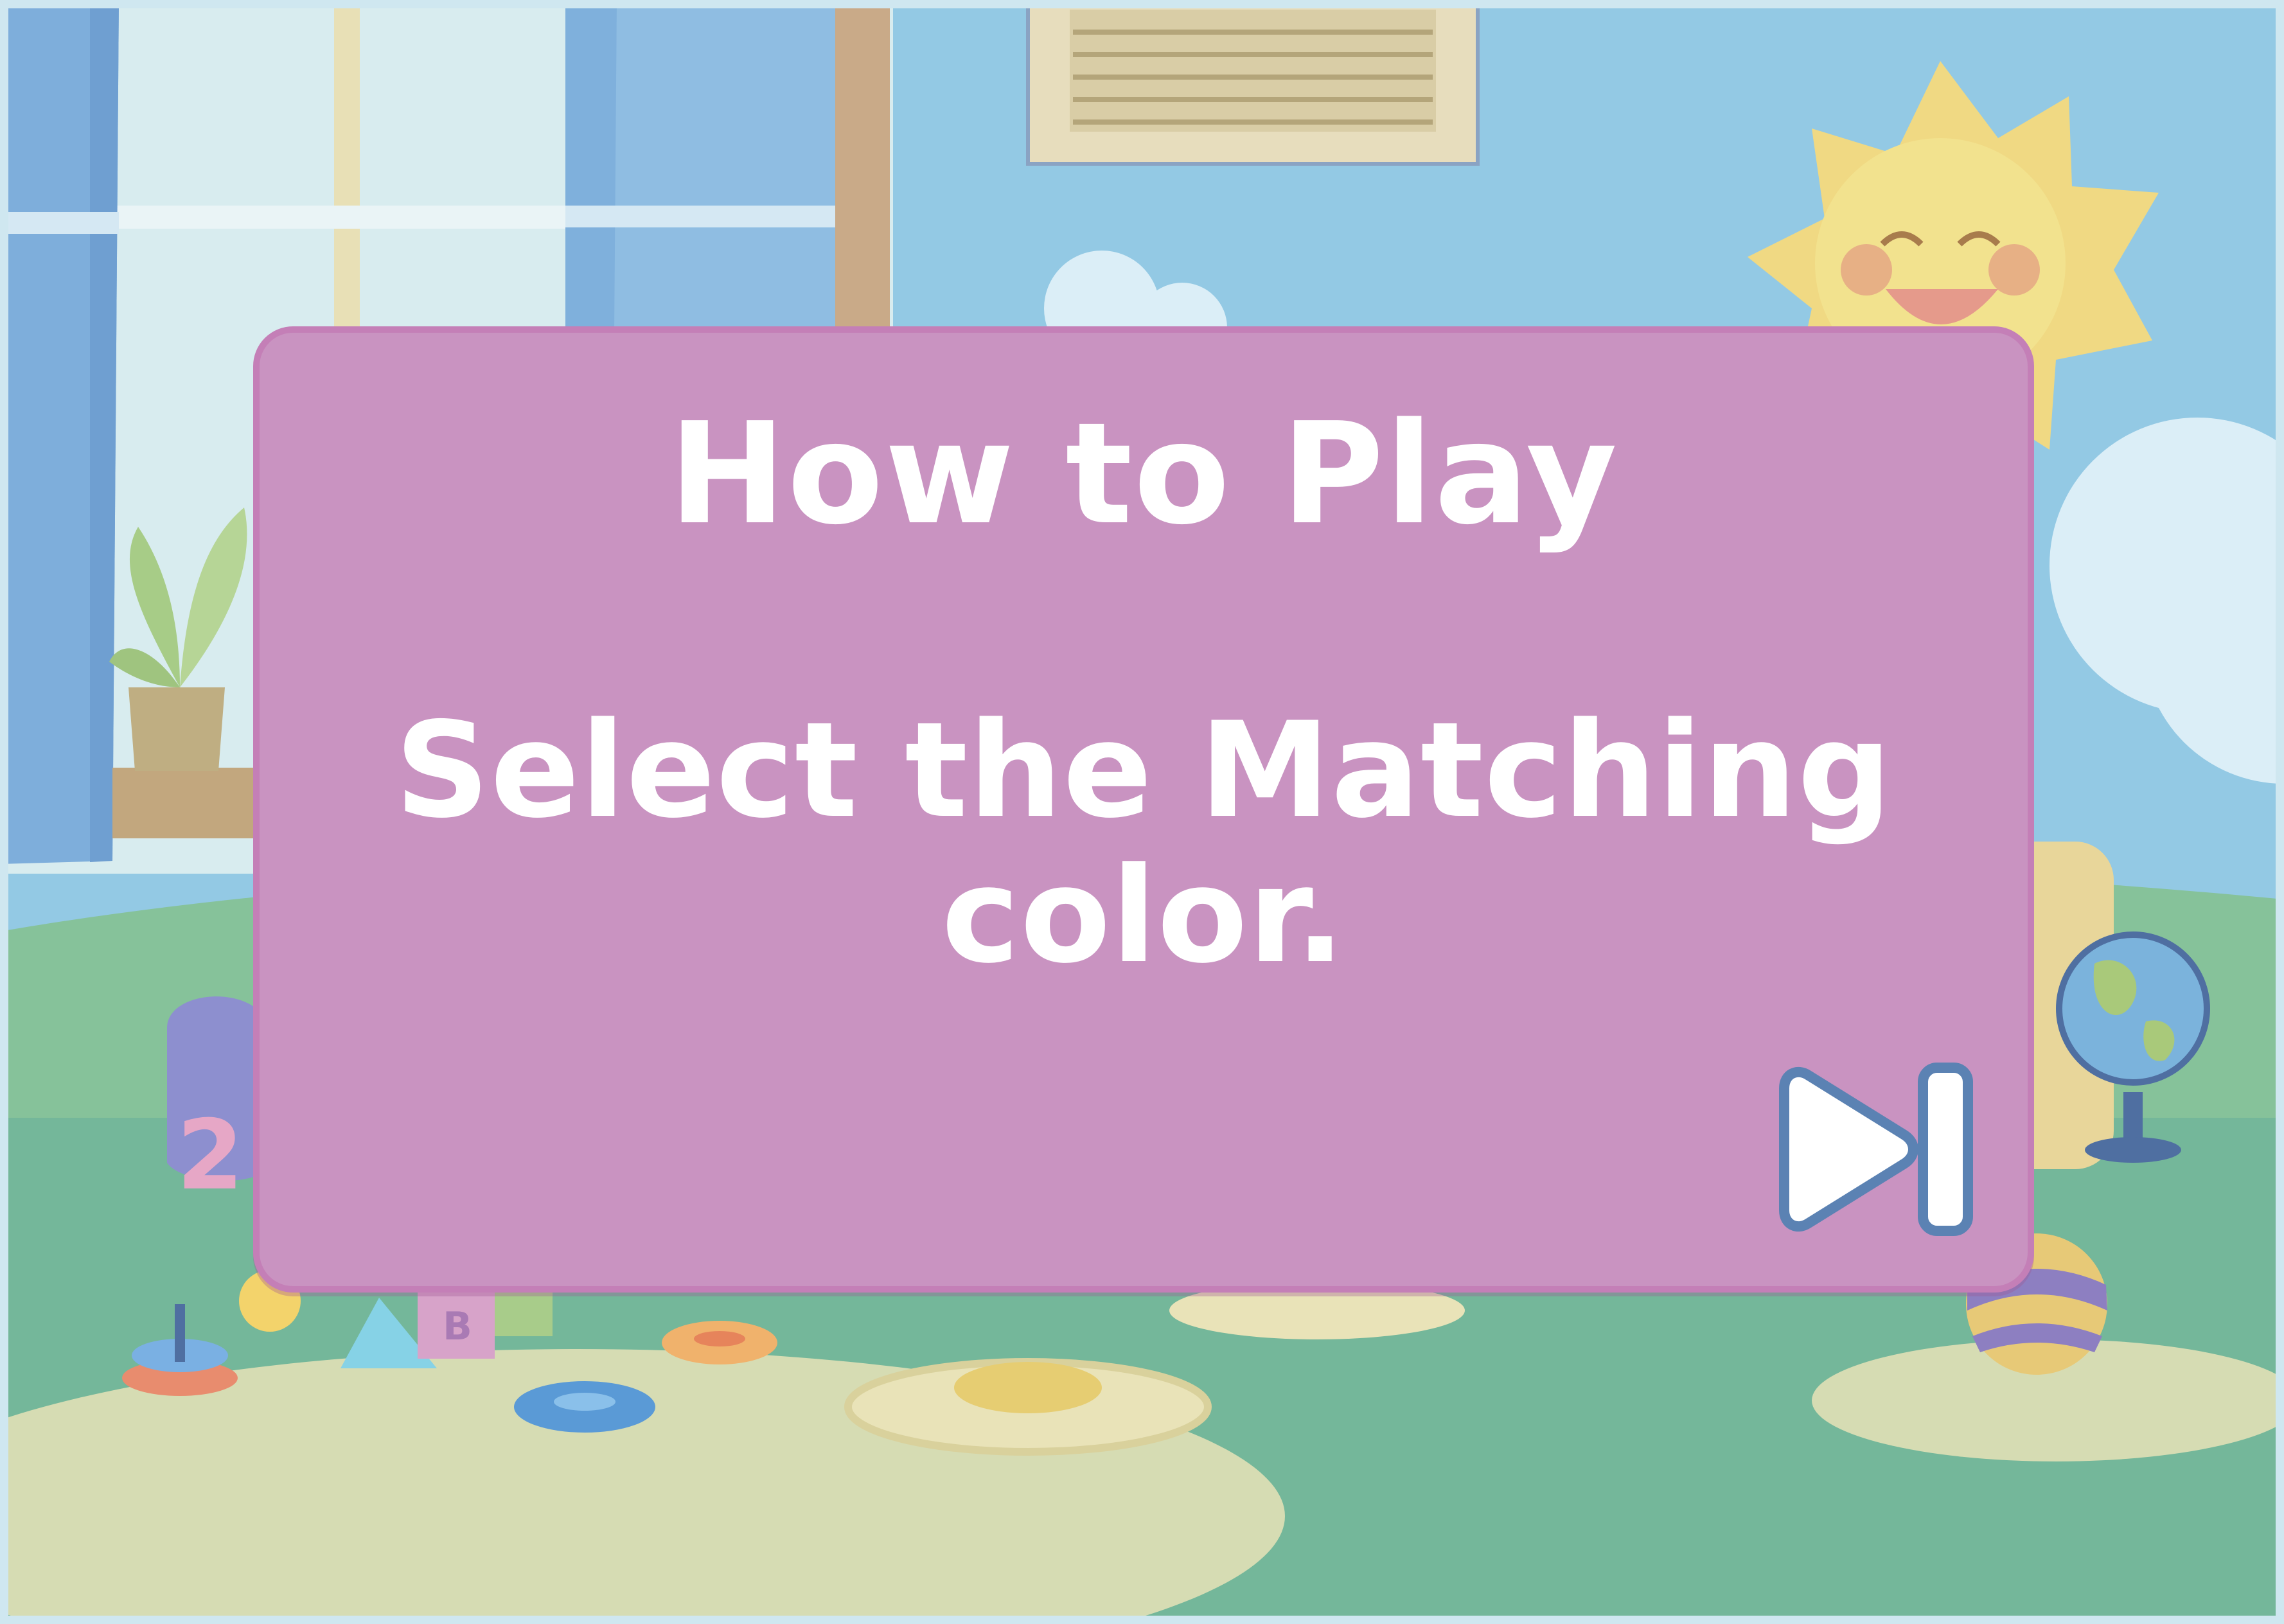  I want to click on skip-next-icon, so click(1876, 1149).